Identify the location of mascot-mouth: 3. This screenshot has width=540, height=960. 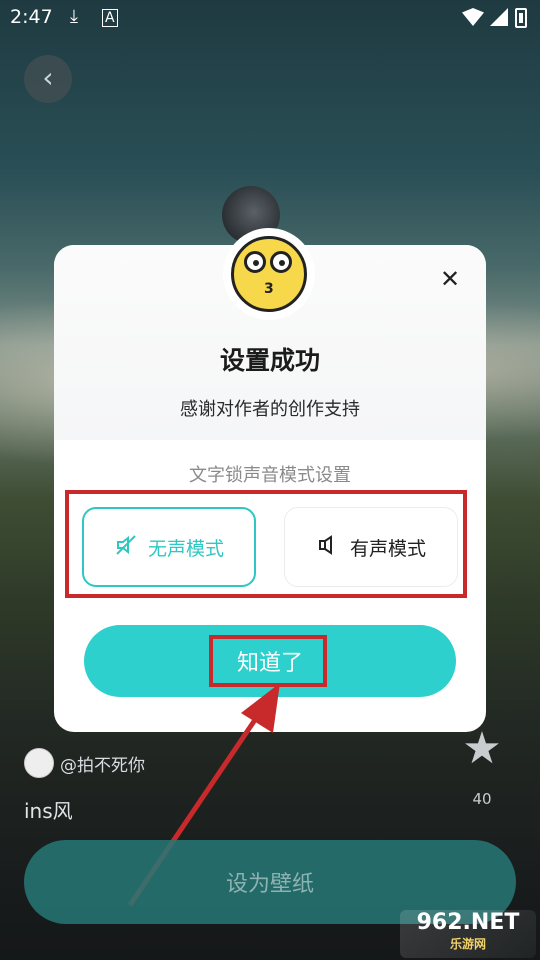
(269, 289).